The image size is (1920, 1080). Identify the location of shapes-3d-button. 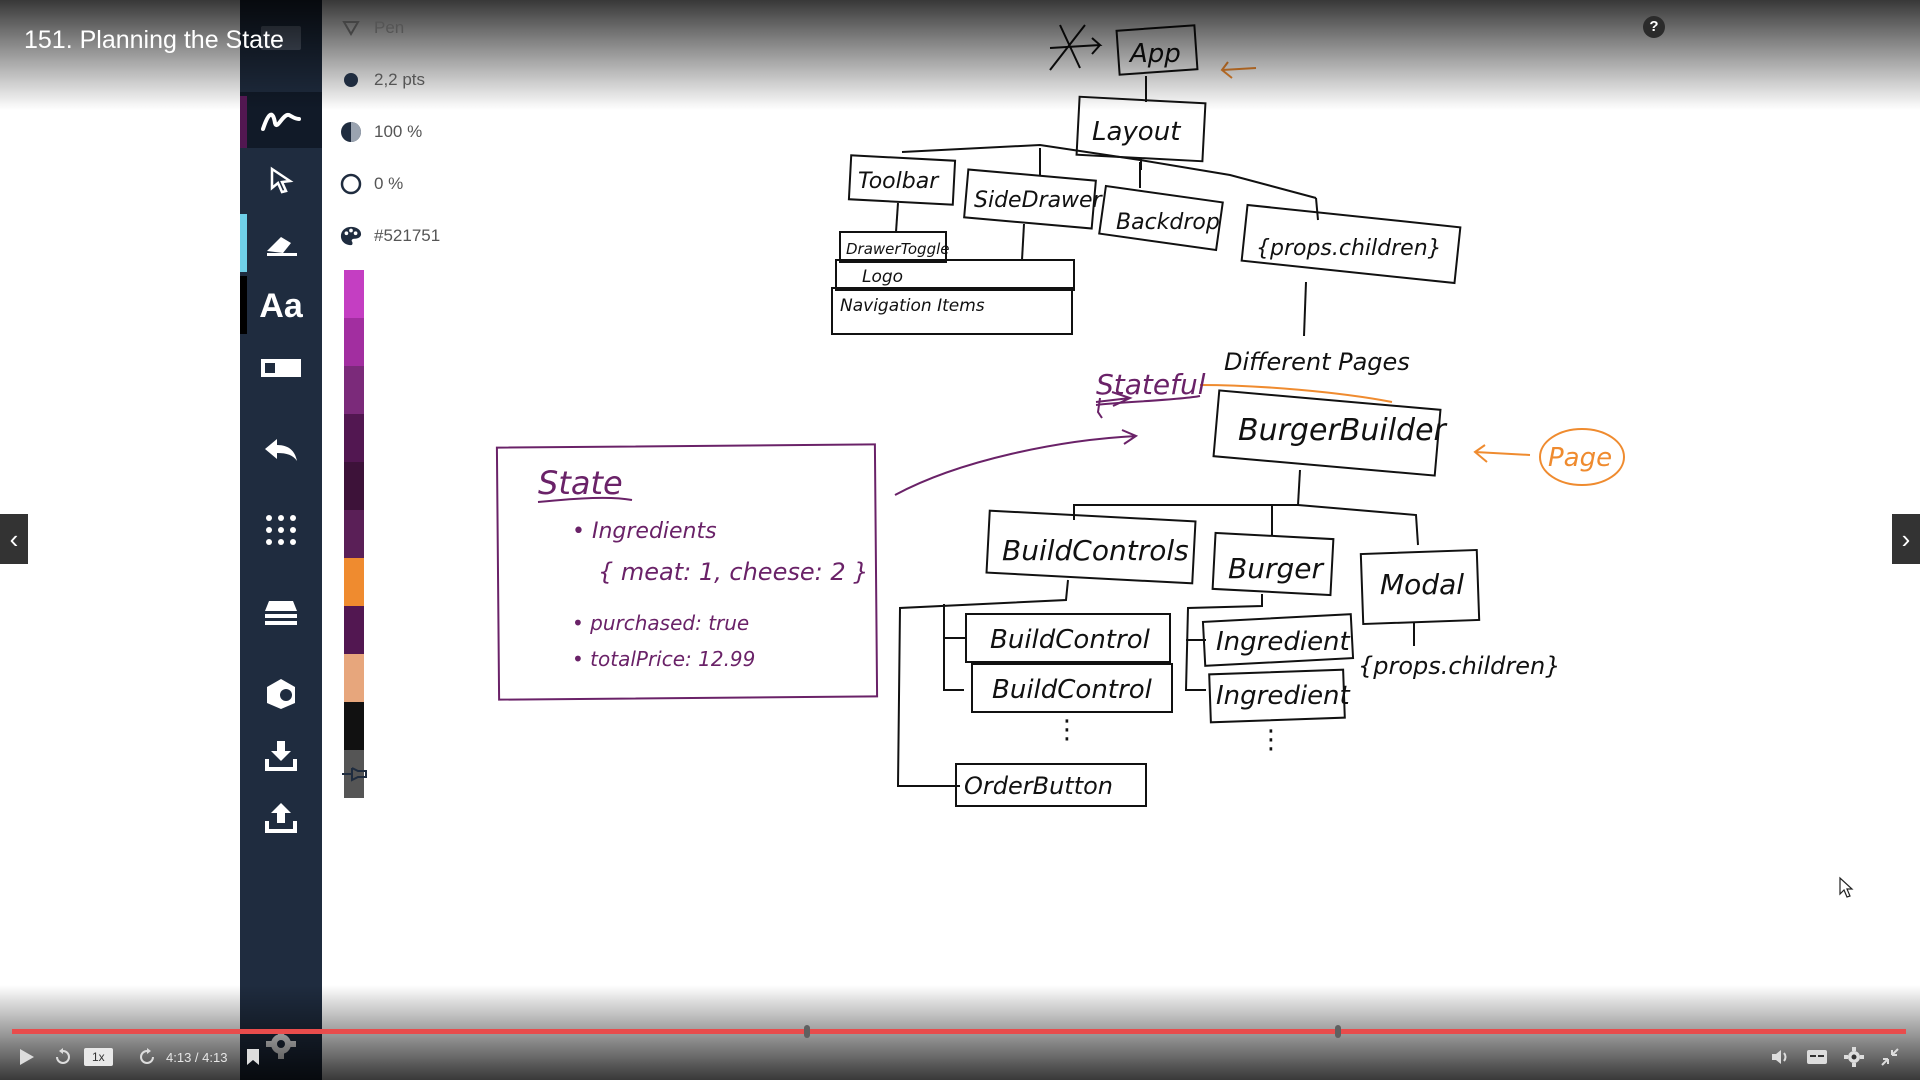
(281, 694).